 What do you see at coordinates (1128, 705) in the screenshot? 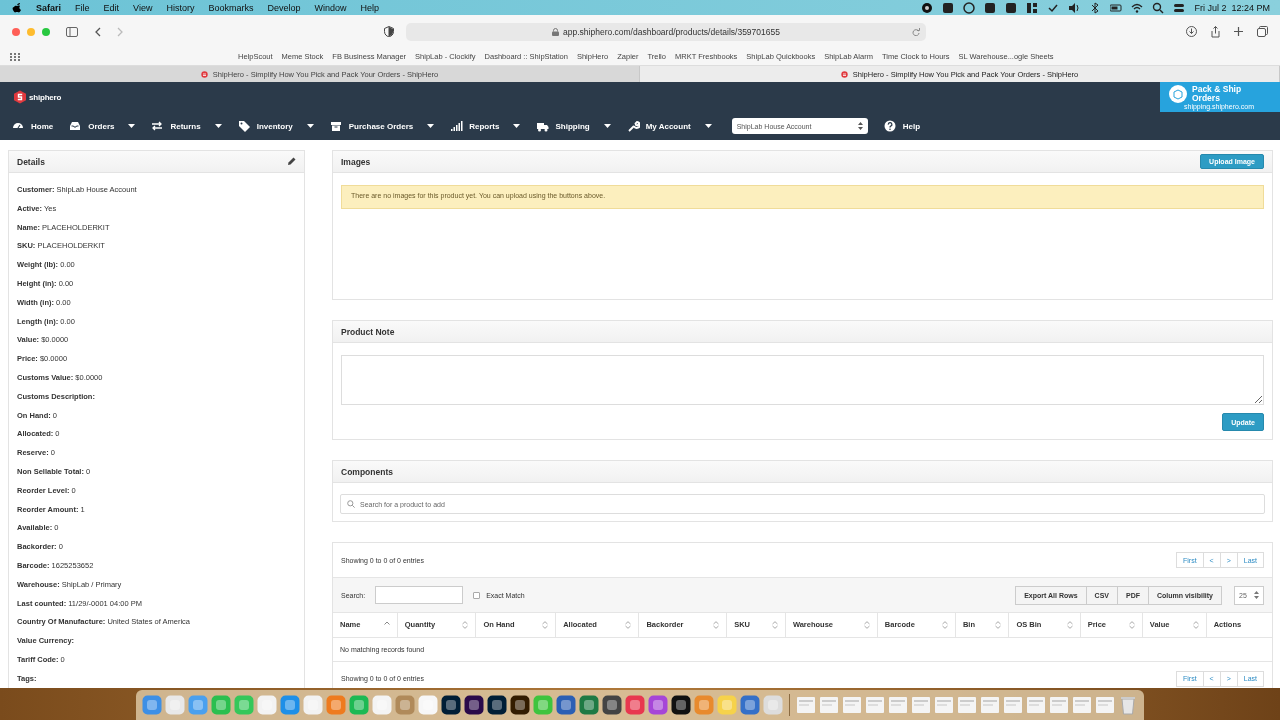
I see `trash-icon` at bounding box center [1128, 705].